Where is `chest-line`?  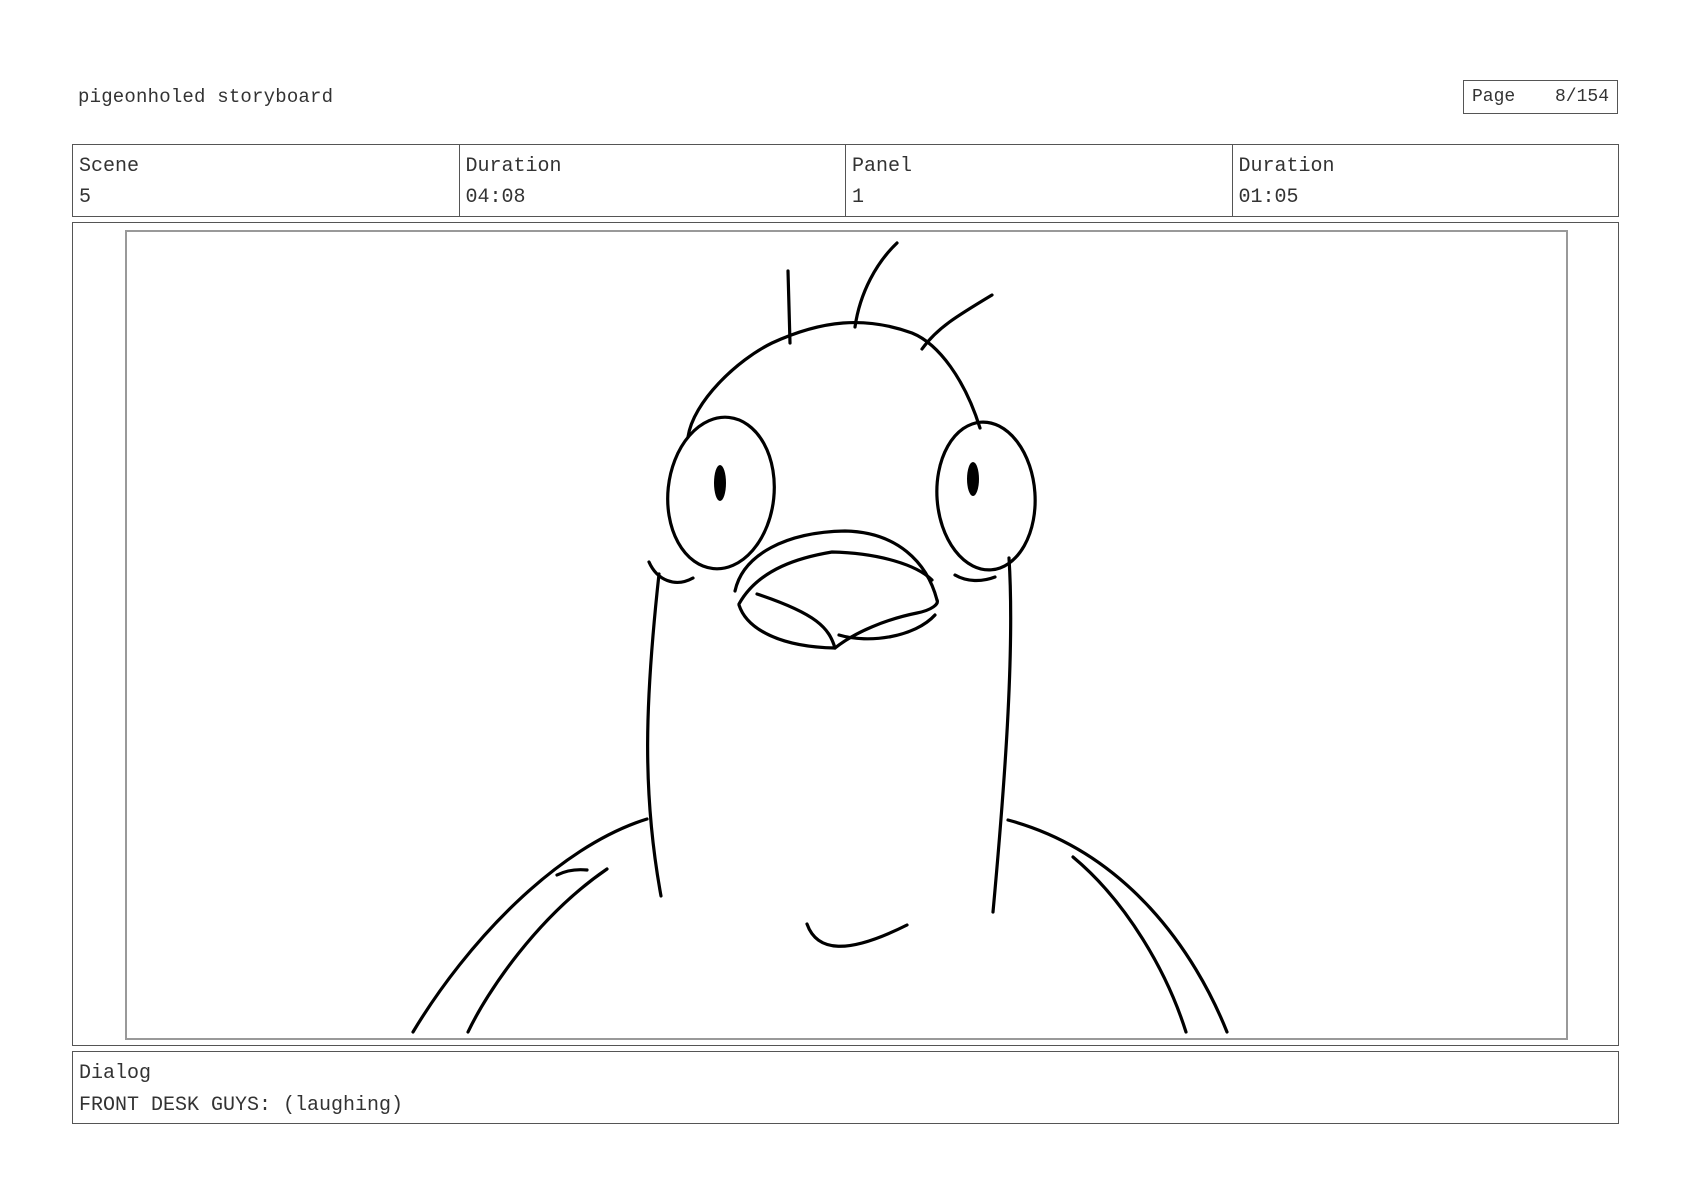
chest-line is located at coordinates (857, 935).